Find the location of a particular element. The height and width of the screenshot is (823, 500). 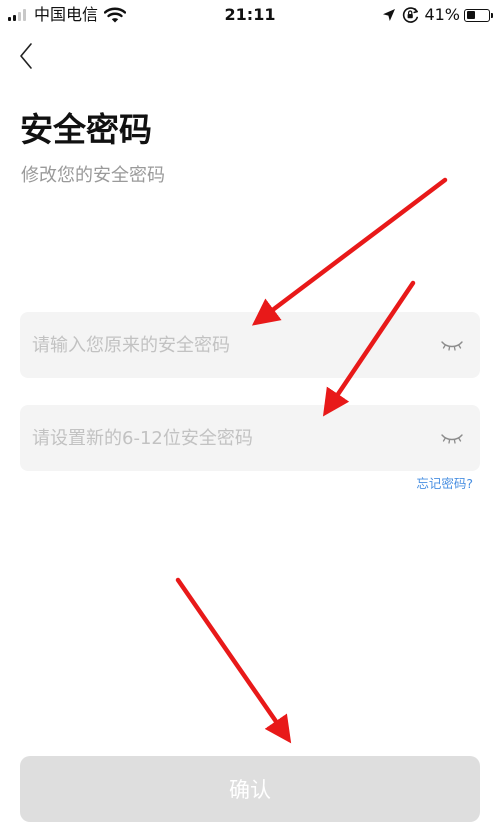

old-password-field is located at coordinates (250, 345).